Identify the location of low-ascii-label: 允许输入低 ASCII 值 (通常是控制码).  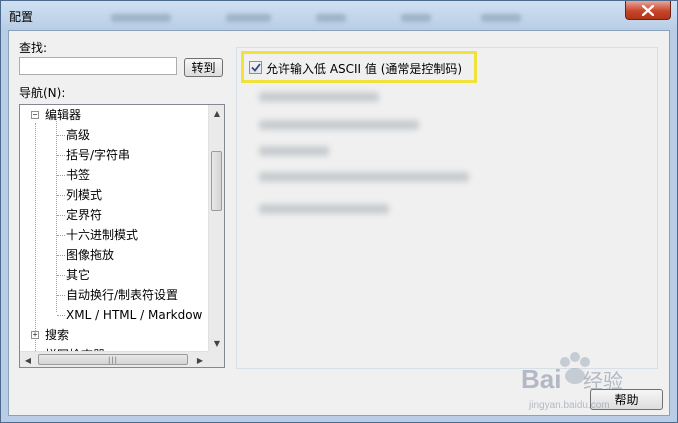
(364, 68).